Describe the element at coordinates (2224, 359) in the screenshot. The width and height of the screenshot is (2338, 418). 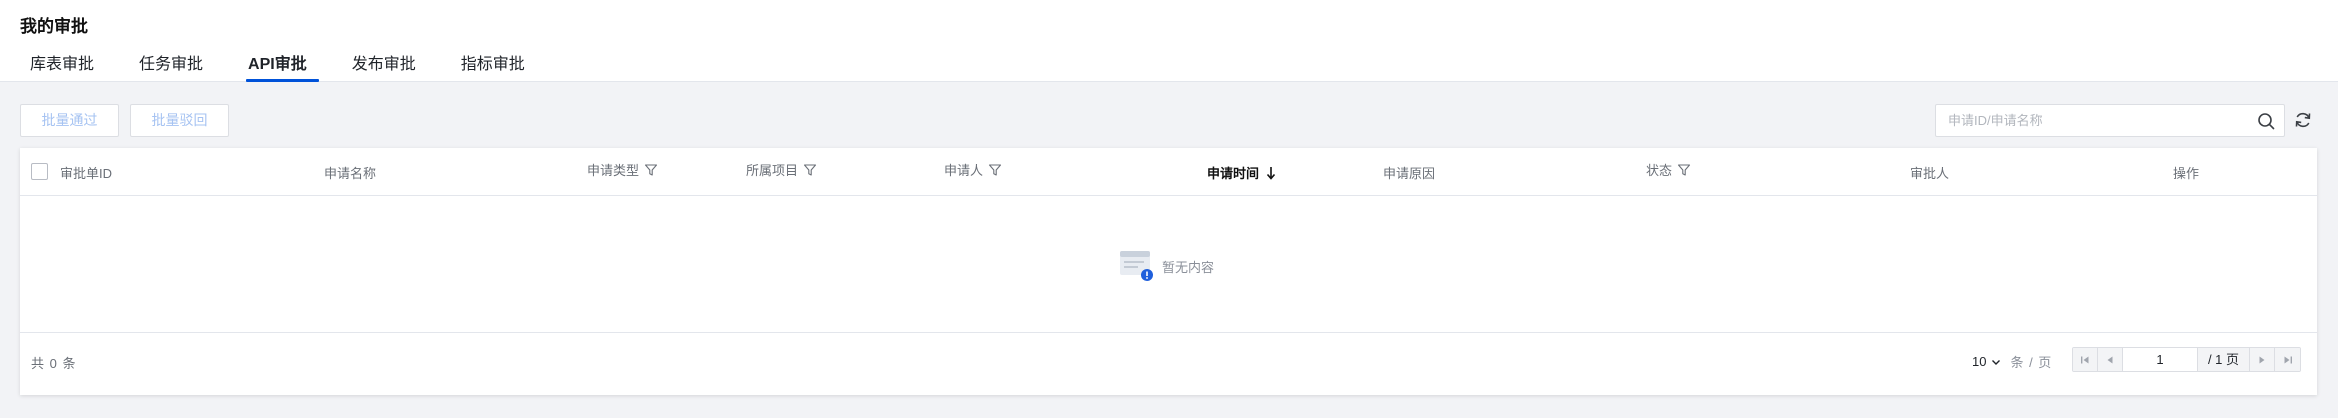
I see `total-pages: / 1 页` at that location.